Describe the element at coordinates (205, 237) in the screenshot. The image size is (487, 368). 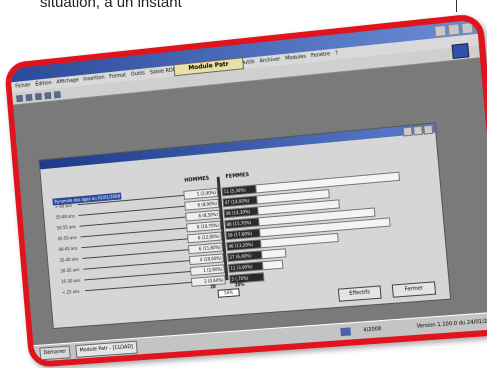
I see `hommes-value: 6 (12,90%)` at that location.